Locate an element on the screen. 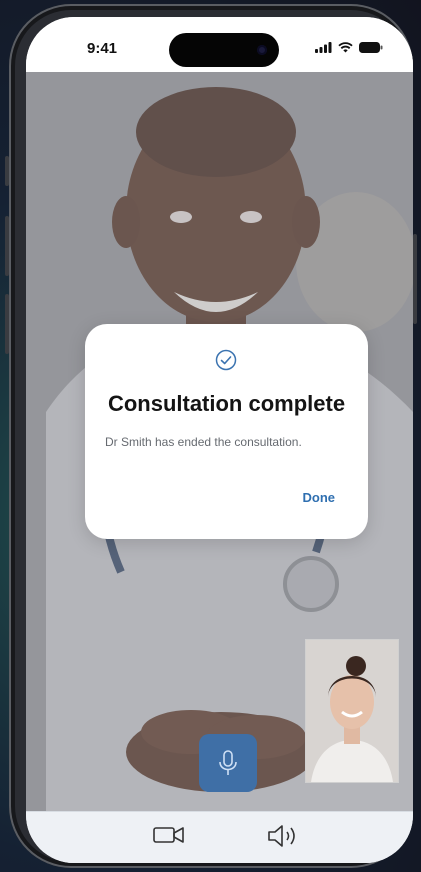 The width and height of the screenshot is (421, 872). check-circle-icon is located at coordinates (226, 362).